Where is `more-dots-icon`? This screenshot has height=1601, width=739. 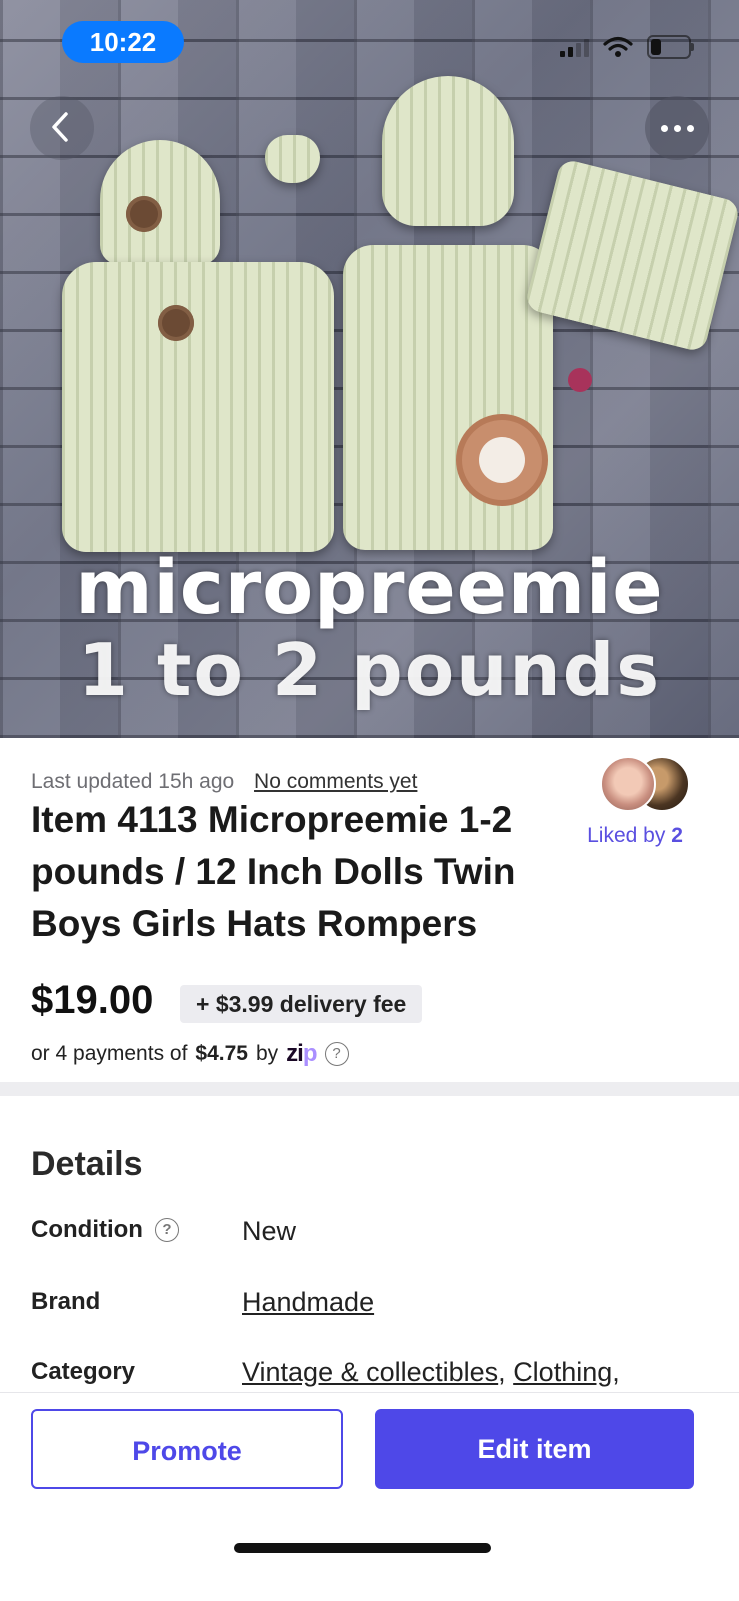 more-dots-icon is located at coordinates (664, 128).